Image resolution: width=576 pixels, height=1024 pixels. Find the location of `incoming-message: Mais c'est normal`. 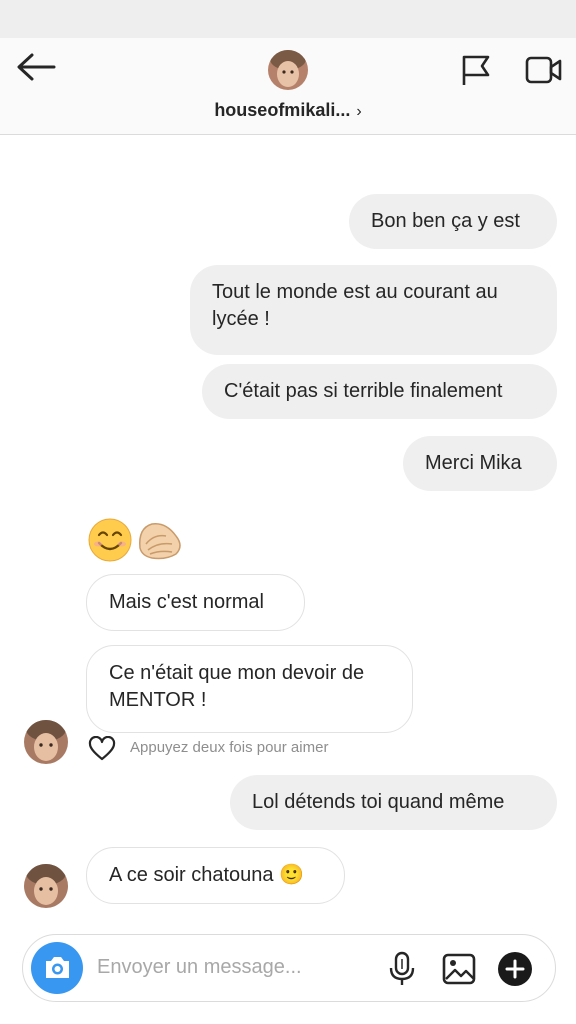

incoming-message: Mais c'est normal is located at coordinates (195, 602).